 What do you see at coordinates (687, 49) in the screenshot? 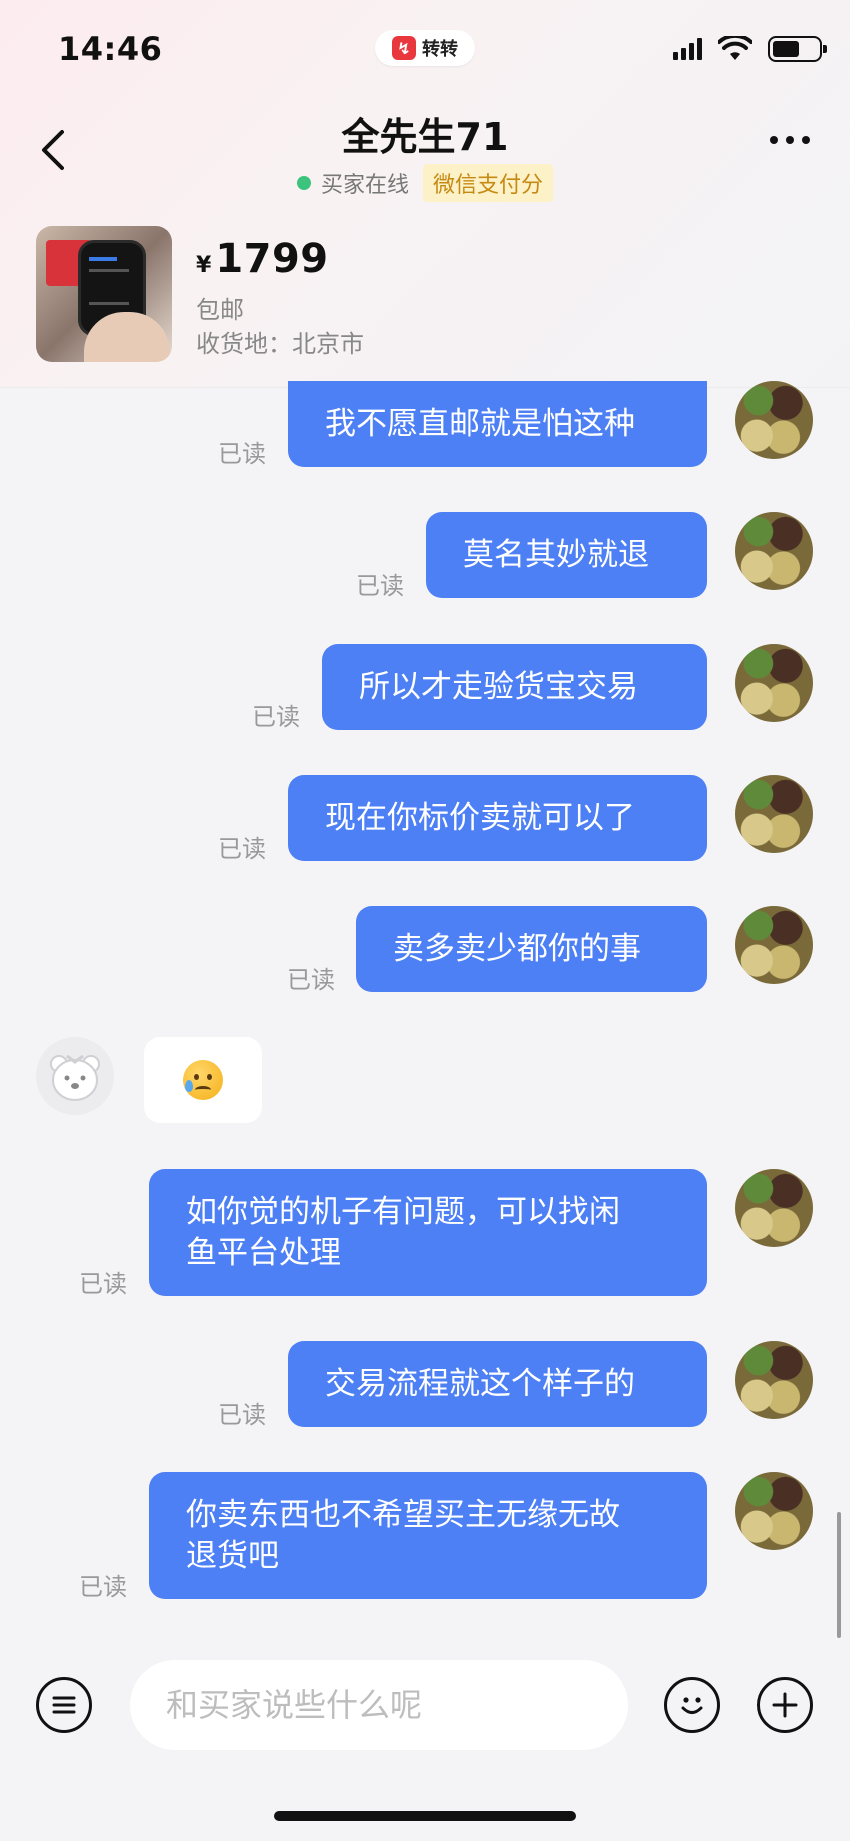
I see `cellular-signal-icon` at bounding box center [687, 49].